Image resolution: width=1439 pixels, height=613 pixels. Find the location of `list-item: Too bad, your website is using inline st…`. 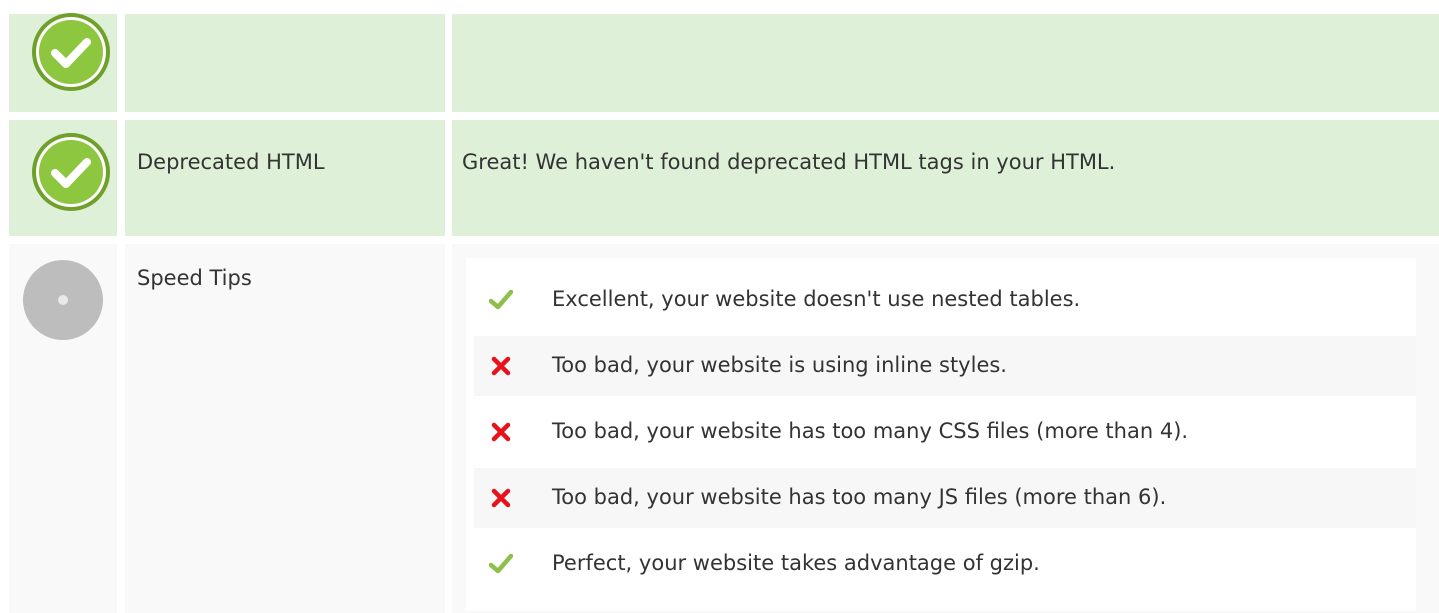

list-item: Too bad, your website is using inline st… is located at coordinates (945, 366).